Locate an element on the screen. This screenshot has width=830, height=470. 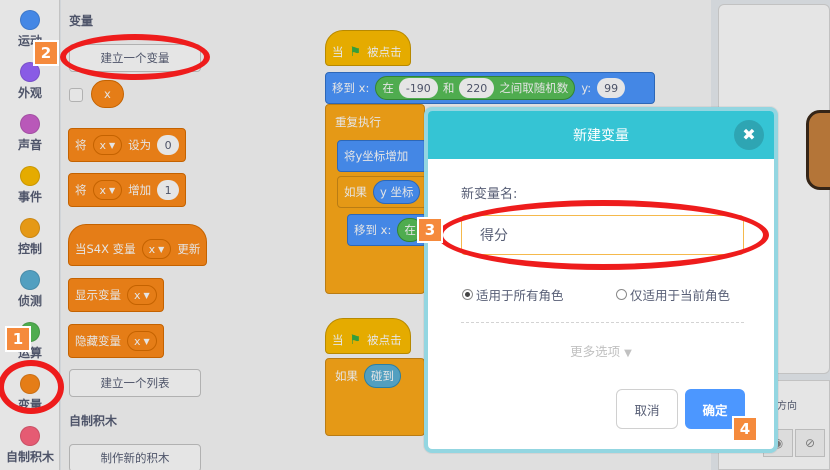
more-options-toggle: 更多选项 ▼ is located at coordinates (601, 350).